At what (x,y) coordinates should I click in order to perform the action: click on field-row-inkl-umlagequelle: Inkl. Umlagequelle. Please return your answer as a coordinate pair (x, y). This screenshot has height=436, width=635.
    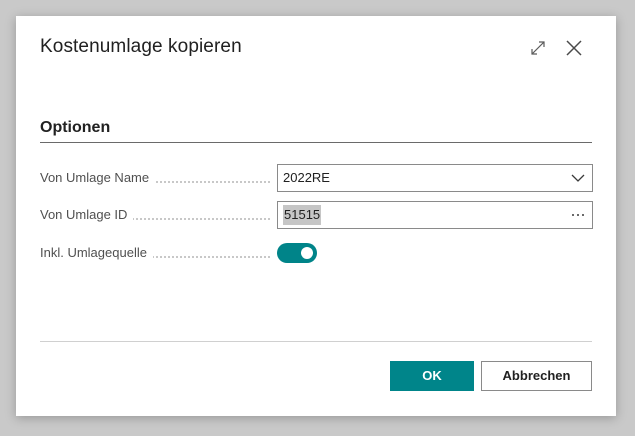
    Looking at the image, I should click on (316, 253).